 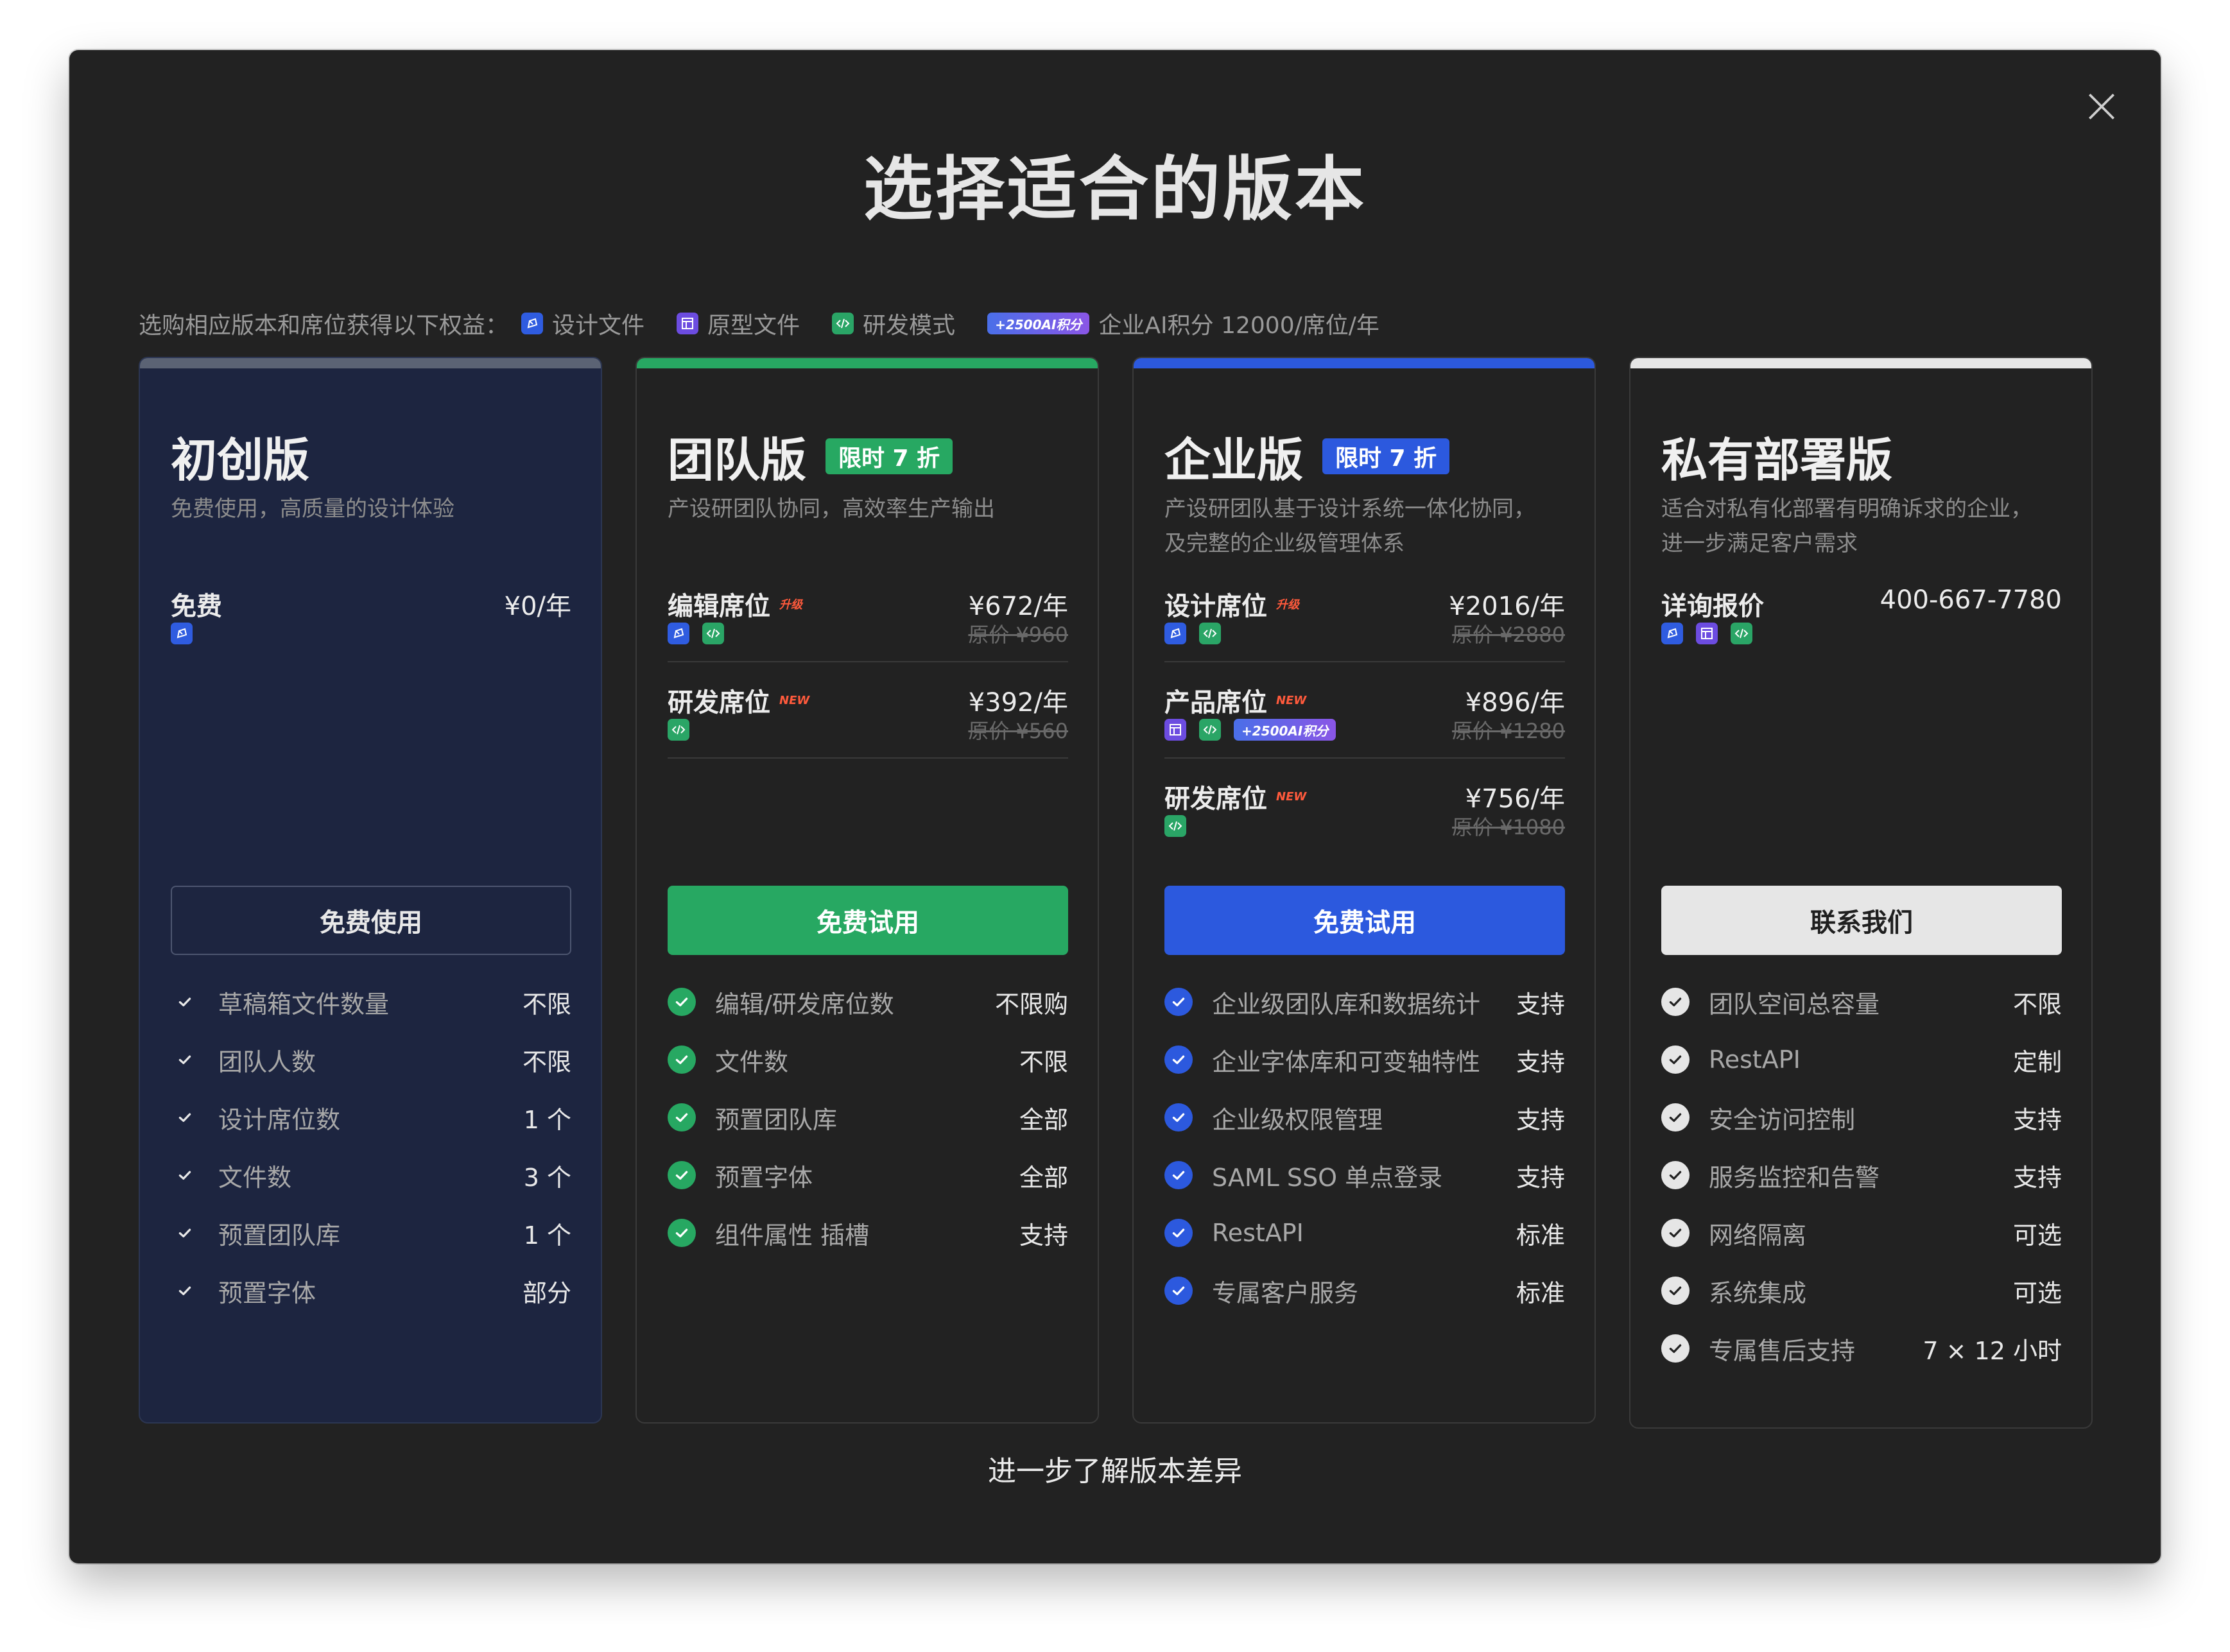 I want to click on free-use-button: 免费使用, so click(x=371, y=920).